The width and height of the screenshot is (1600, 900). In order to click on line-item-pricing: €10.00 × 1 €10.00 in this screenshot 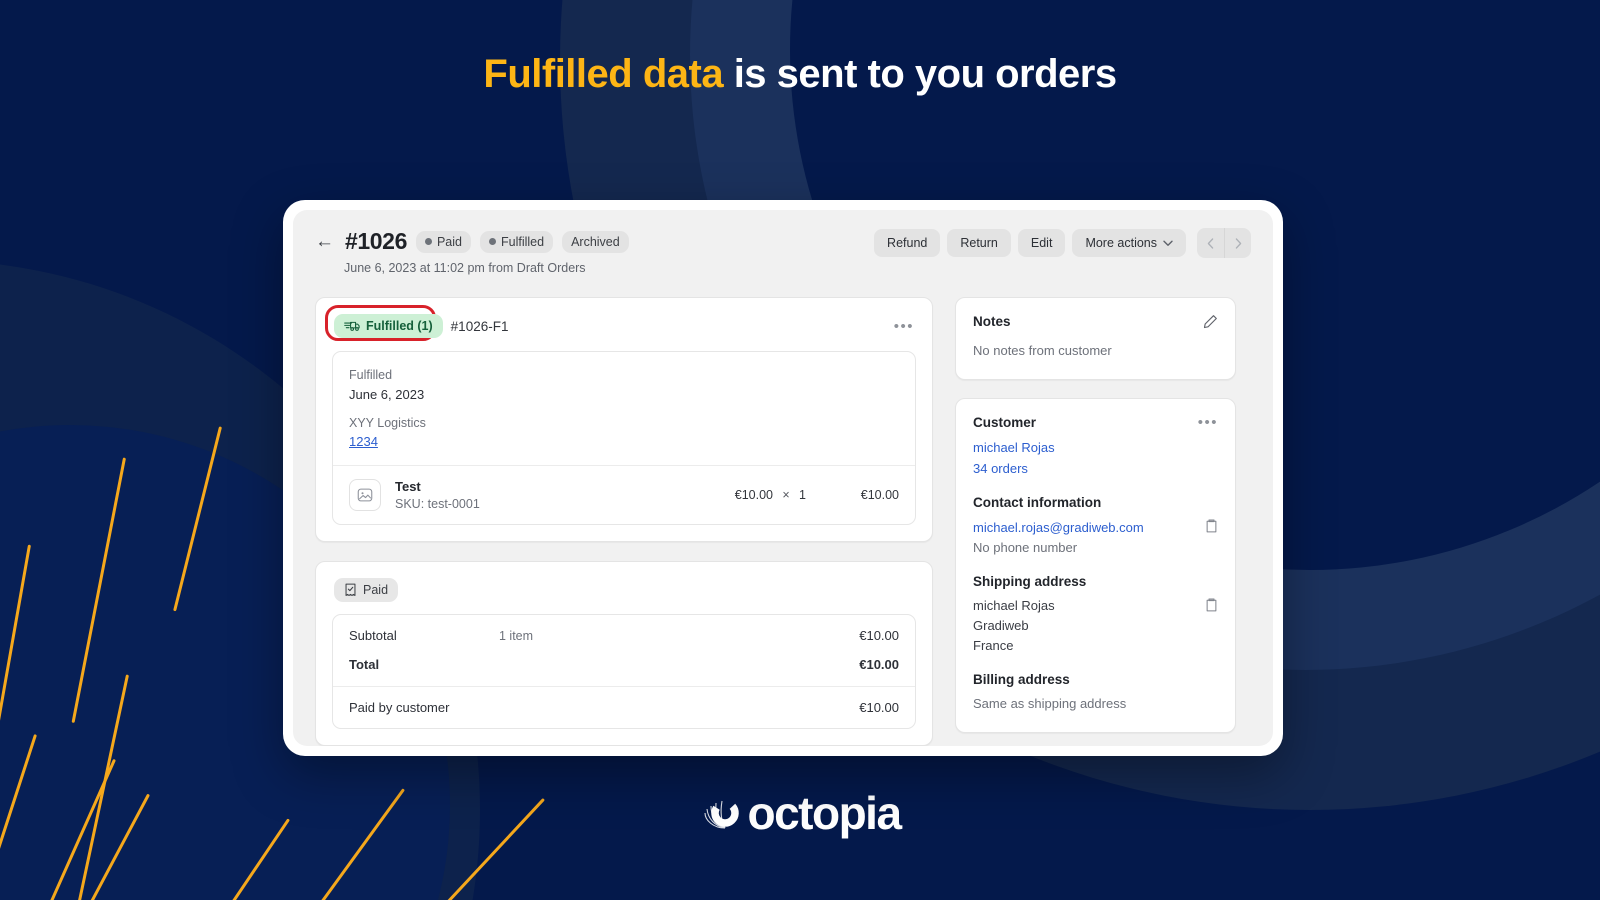, I will do `click(801, 495)`.